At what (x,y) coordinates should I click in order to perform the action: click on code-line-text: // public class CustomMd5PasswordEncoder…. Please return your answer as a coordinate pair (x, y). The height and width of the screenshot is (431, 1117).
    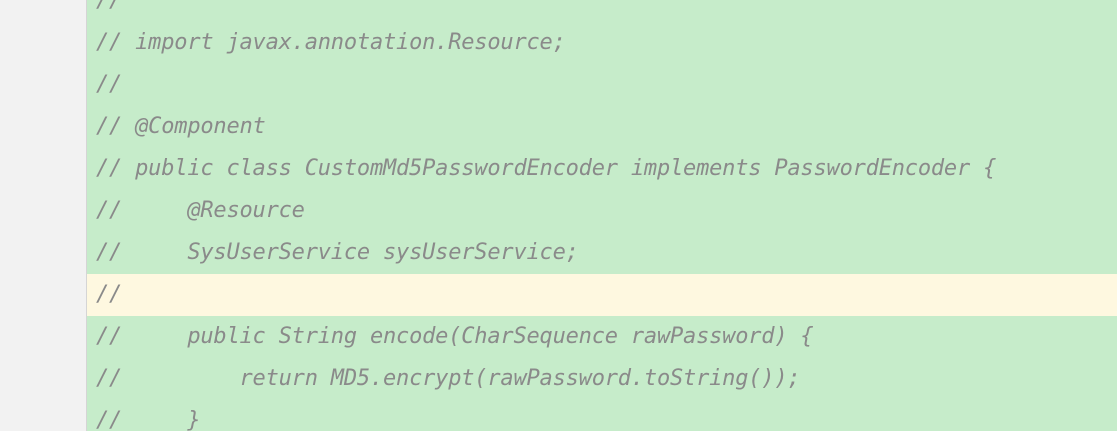
    Looking at the image, I should click on (546, 168).